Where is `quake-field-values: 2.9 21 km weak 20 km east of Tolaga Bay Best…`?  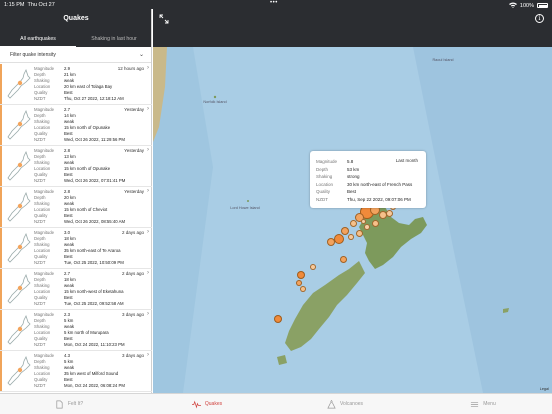 quake-field-values: 2.9 21 km weak 20 km east of Tolaga Bay Best… is located at coordinates (94, 84).